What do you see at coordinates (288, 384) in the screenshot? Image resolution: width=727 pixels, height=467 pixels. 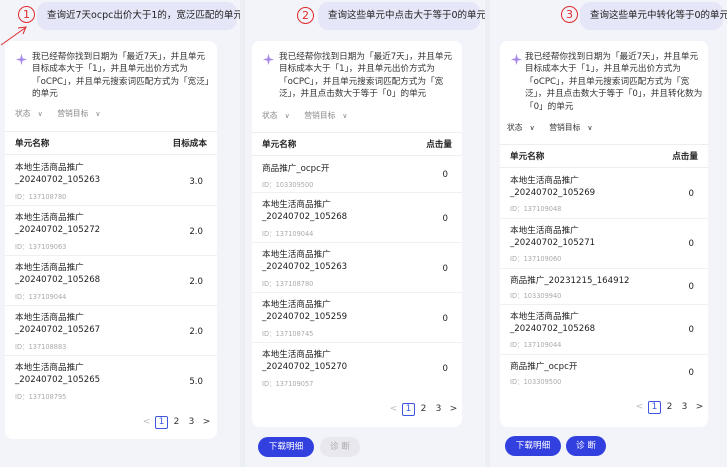 I see `unit-id: ID：137109057` at bounding box center [288, 384].